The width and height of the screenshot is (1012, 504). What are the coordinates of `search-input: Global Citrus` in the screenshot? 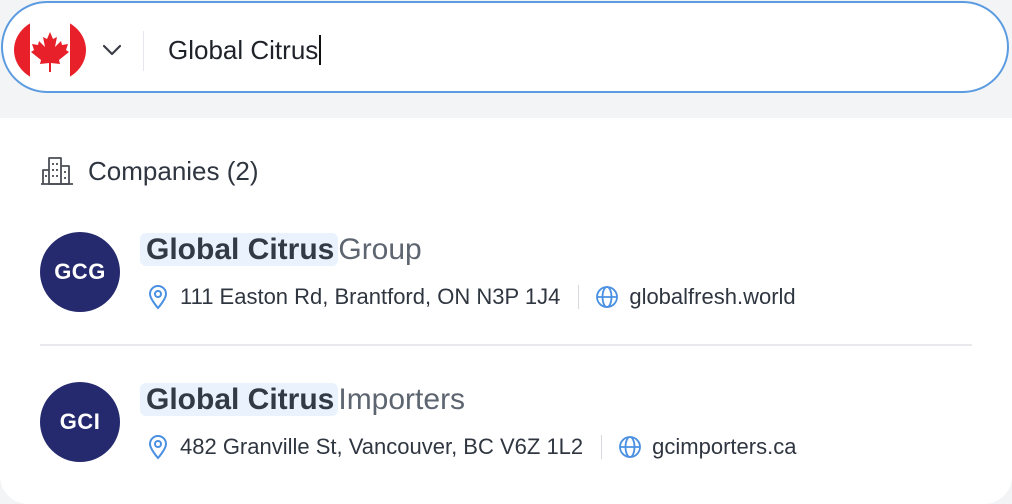 It's located at (245, 50).